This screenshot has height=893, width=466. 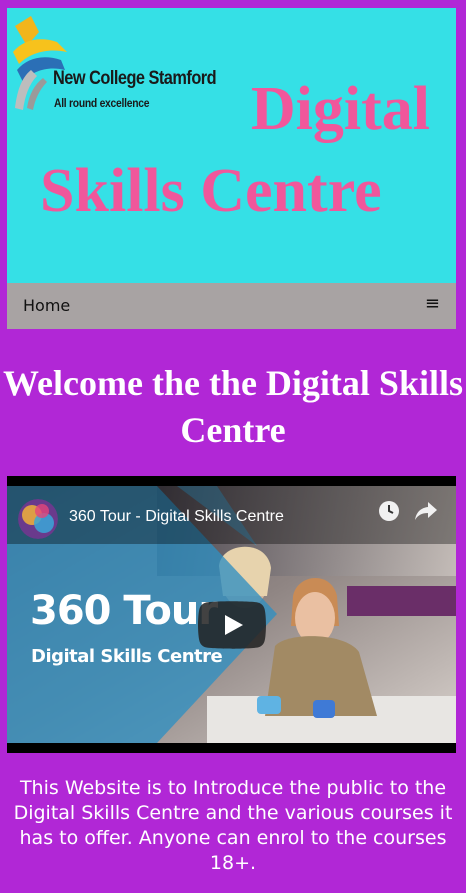 What do you see at coordinates (426, 511) in the screenshot?
I see `share-icon` at bounding box center [426, 511].